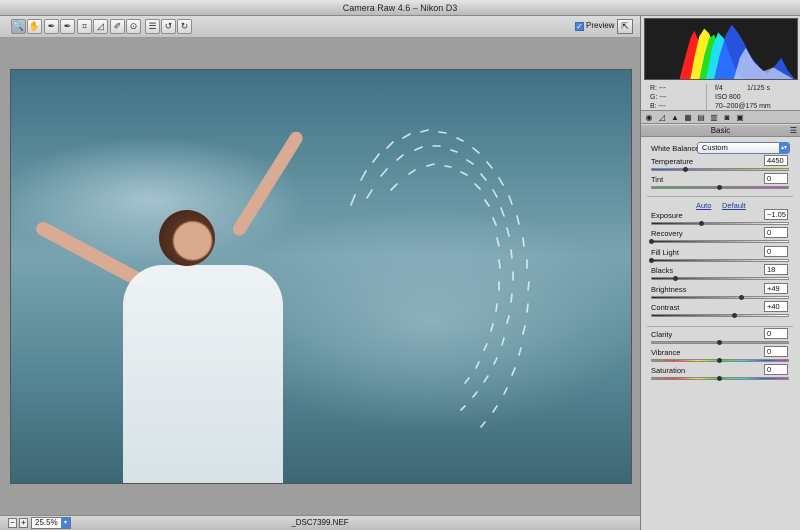 This screenshot has height=530, width=800. What do you see at coordinates (776, 269) in the screenshot?
I see `blacks-value-field: 18` at bounding box center [776, 269].